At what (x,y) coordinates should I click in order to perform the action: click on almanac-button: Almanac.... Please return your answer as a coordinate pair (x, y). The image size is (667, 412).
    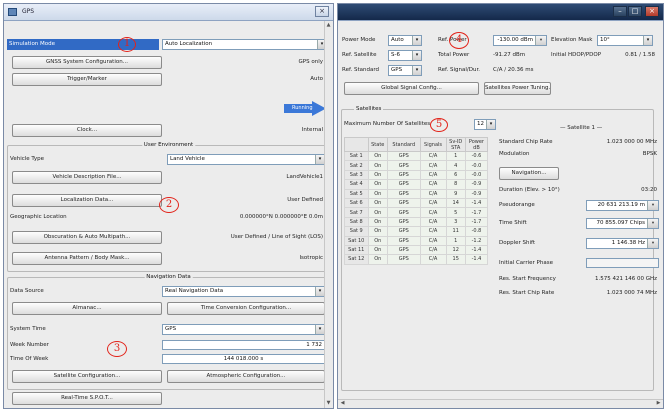
    Looking at the image, I should click on (87, 308).